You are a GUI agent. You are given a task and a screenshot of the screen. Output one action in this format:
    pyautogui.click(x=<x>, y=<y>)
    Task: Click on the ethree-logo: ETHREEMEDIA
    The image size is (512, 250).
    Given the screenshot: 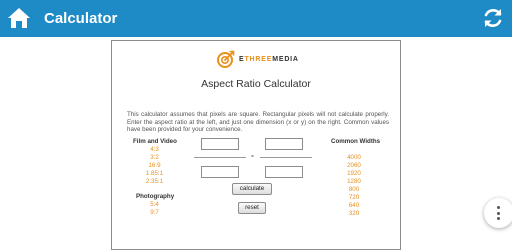 What is the action you would take?
    pyautogui.click(x=257, y=59)
    